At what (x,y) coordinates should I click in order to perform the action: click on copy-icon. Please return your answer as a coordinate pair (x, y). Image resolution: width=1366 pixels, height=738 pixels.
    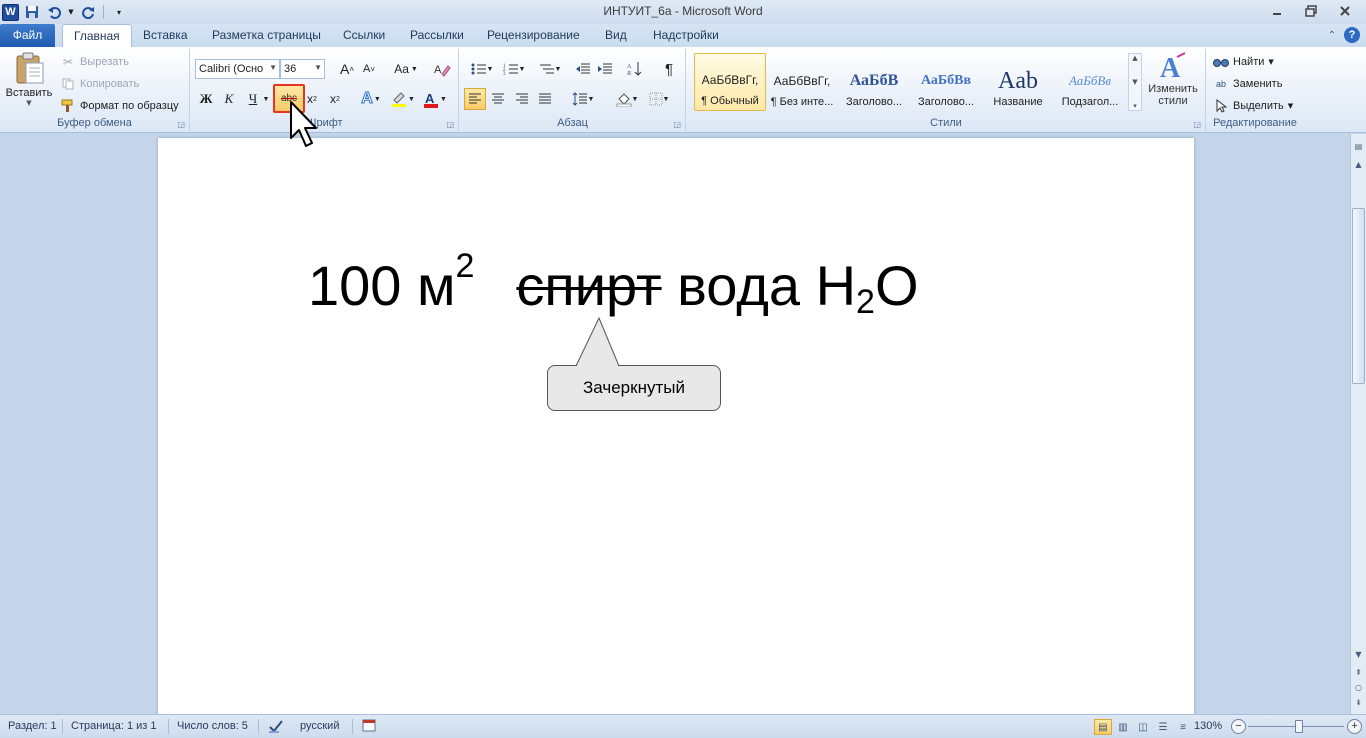
    Looking at the image, I should click on (68, 84).